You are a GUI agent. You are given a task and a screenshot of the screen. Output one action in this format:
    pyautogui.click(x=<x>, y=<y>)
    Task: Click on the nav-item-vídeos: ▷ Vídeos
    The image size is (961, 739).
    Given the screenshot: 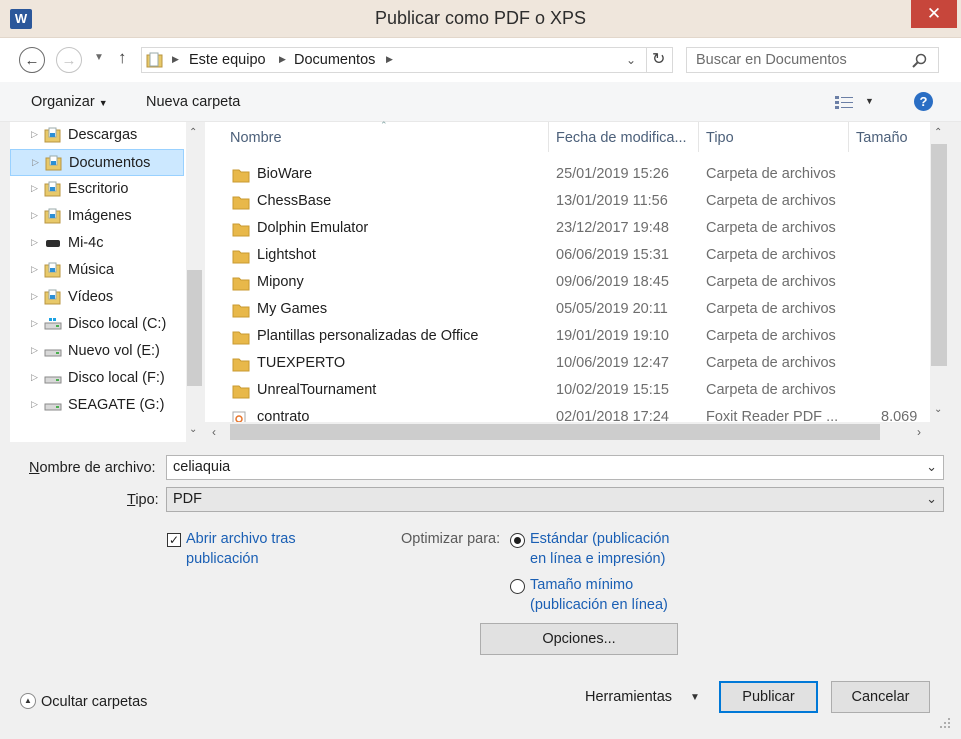 What is the action you would take?
    pyautogui.click(x=97, y=297)
    